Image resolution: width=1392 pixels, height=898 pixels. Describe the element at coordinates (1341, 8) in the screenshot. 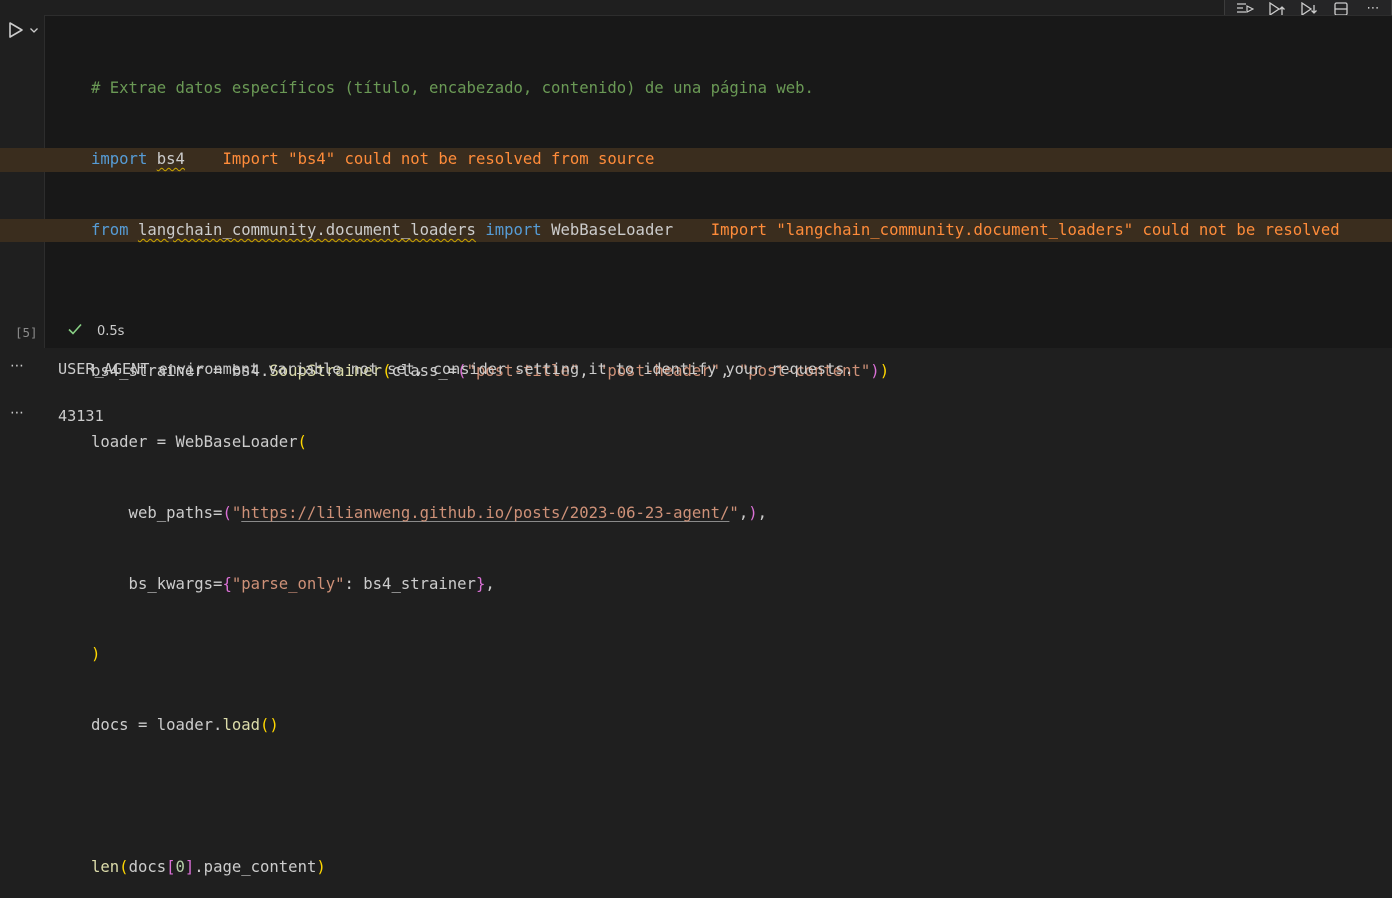

I see `split-cell-icon` at that location.